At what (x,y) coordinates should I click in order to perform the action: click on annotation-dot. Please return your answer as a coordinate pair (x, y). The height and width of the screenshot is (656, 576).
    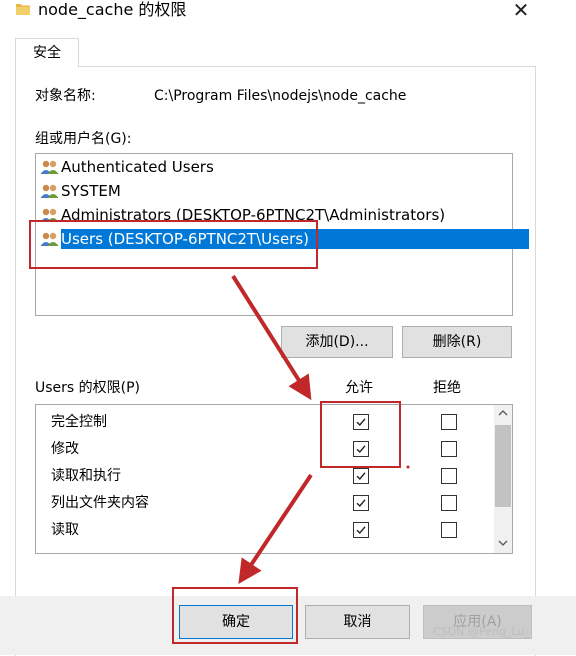
    Looking at the image, I should click on (408, 467).